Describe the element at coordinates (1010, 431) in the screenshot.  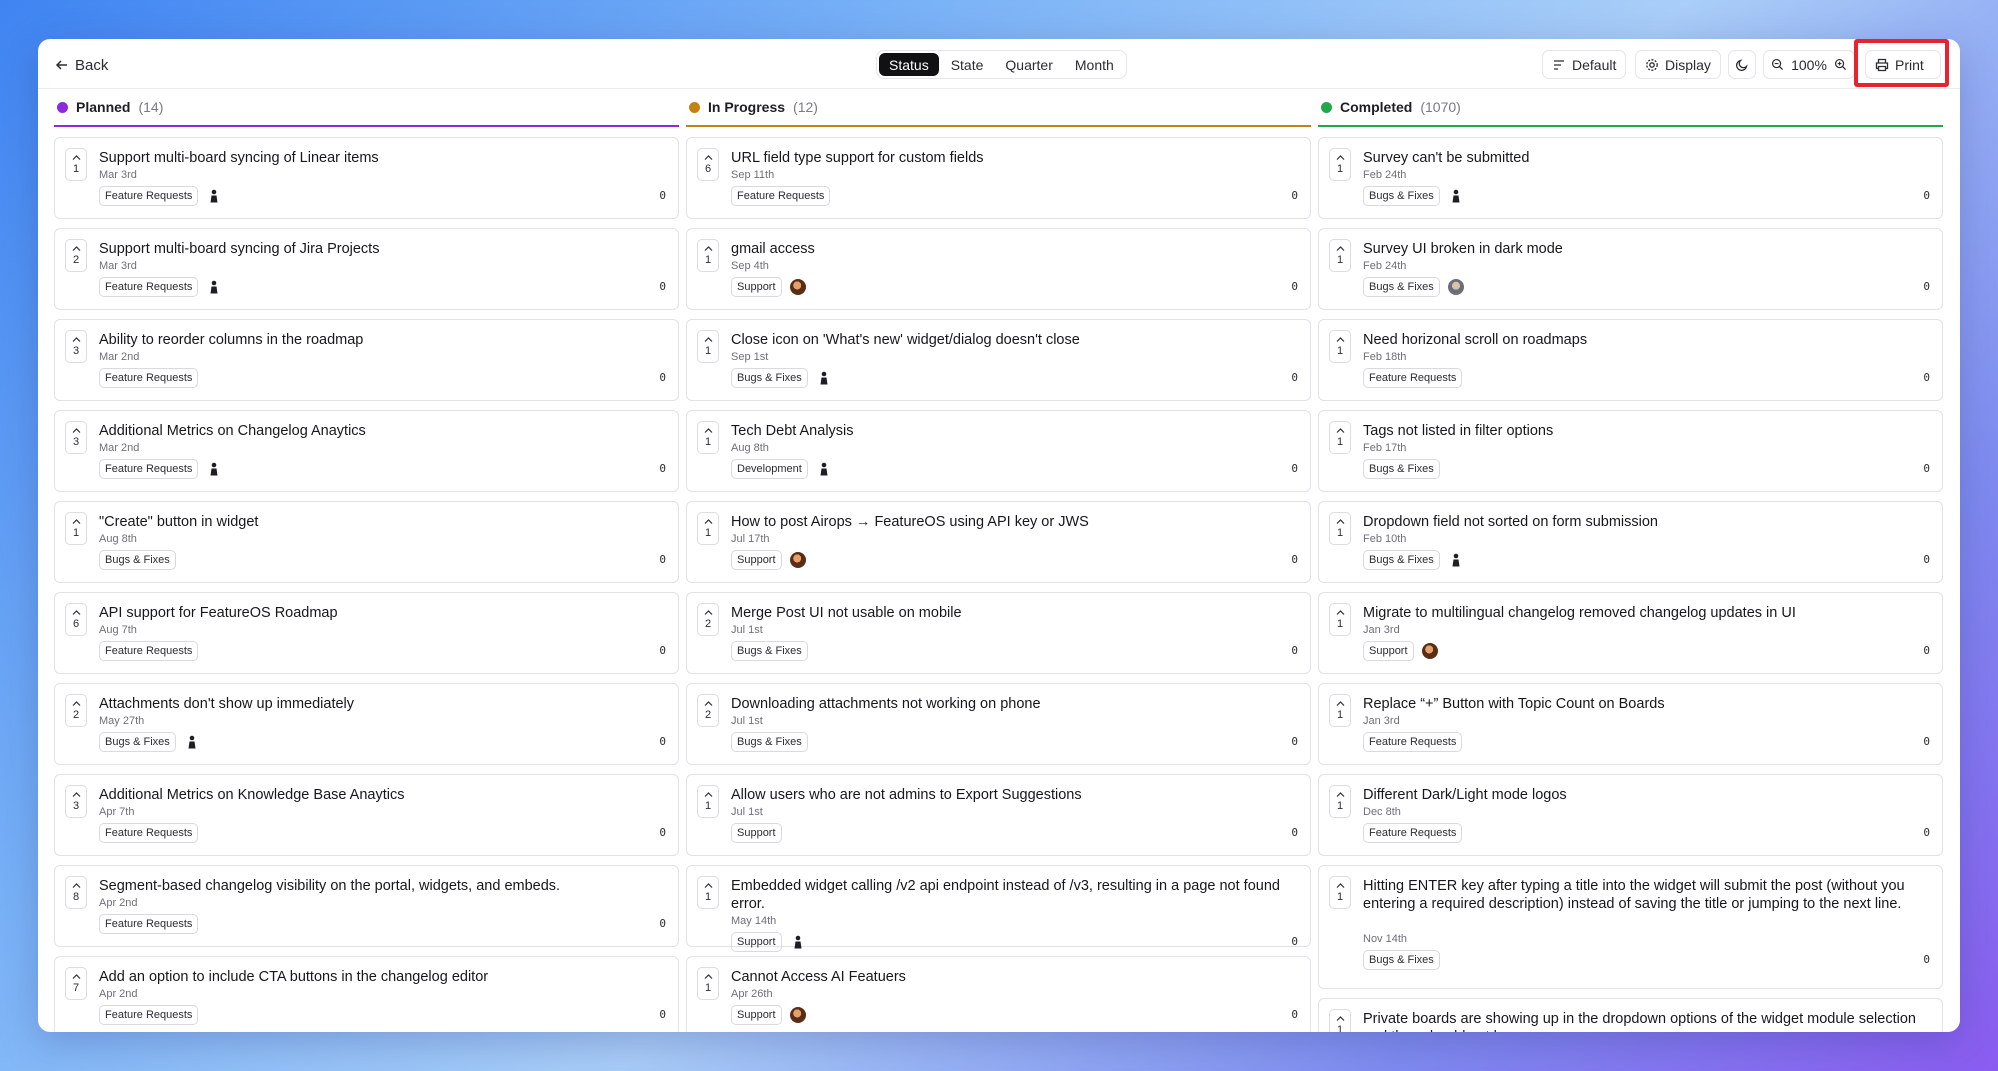
I see `card-title: Tech Debt Analysis` at that location.